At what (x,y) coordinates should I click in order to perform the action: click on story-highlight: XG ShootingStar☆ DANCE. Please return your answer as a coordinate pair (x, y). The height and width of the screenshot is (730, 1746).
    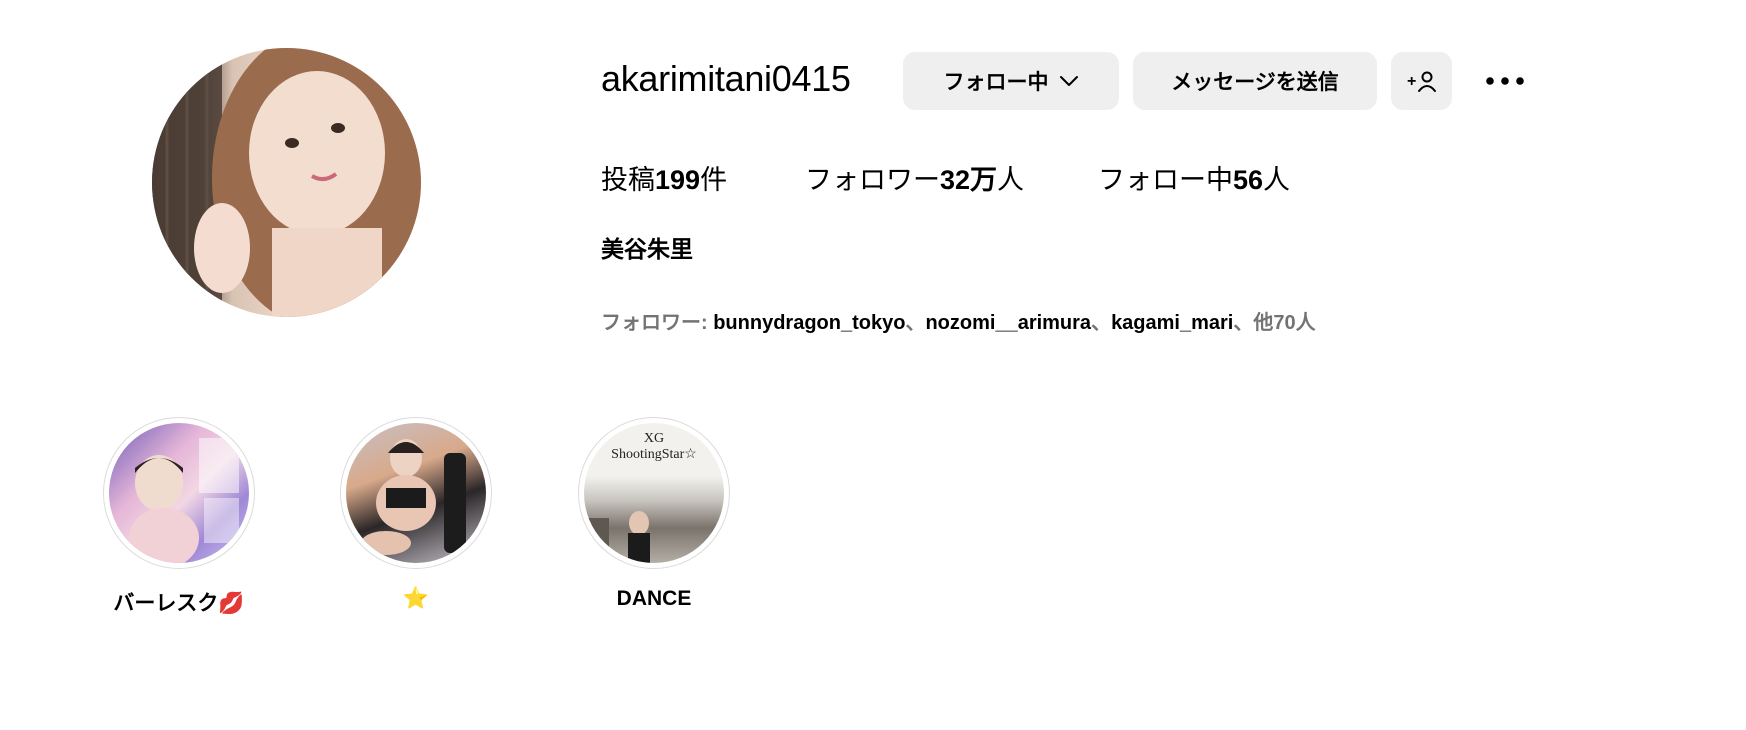
    Looking at the image, I should click on (654, 514).